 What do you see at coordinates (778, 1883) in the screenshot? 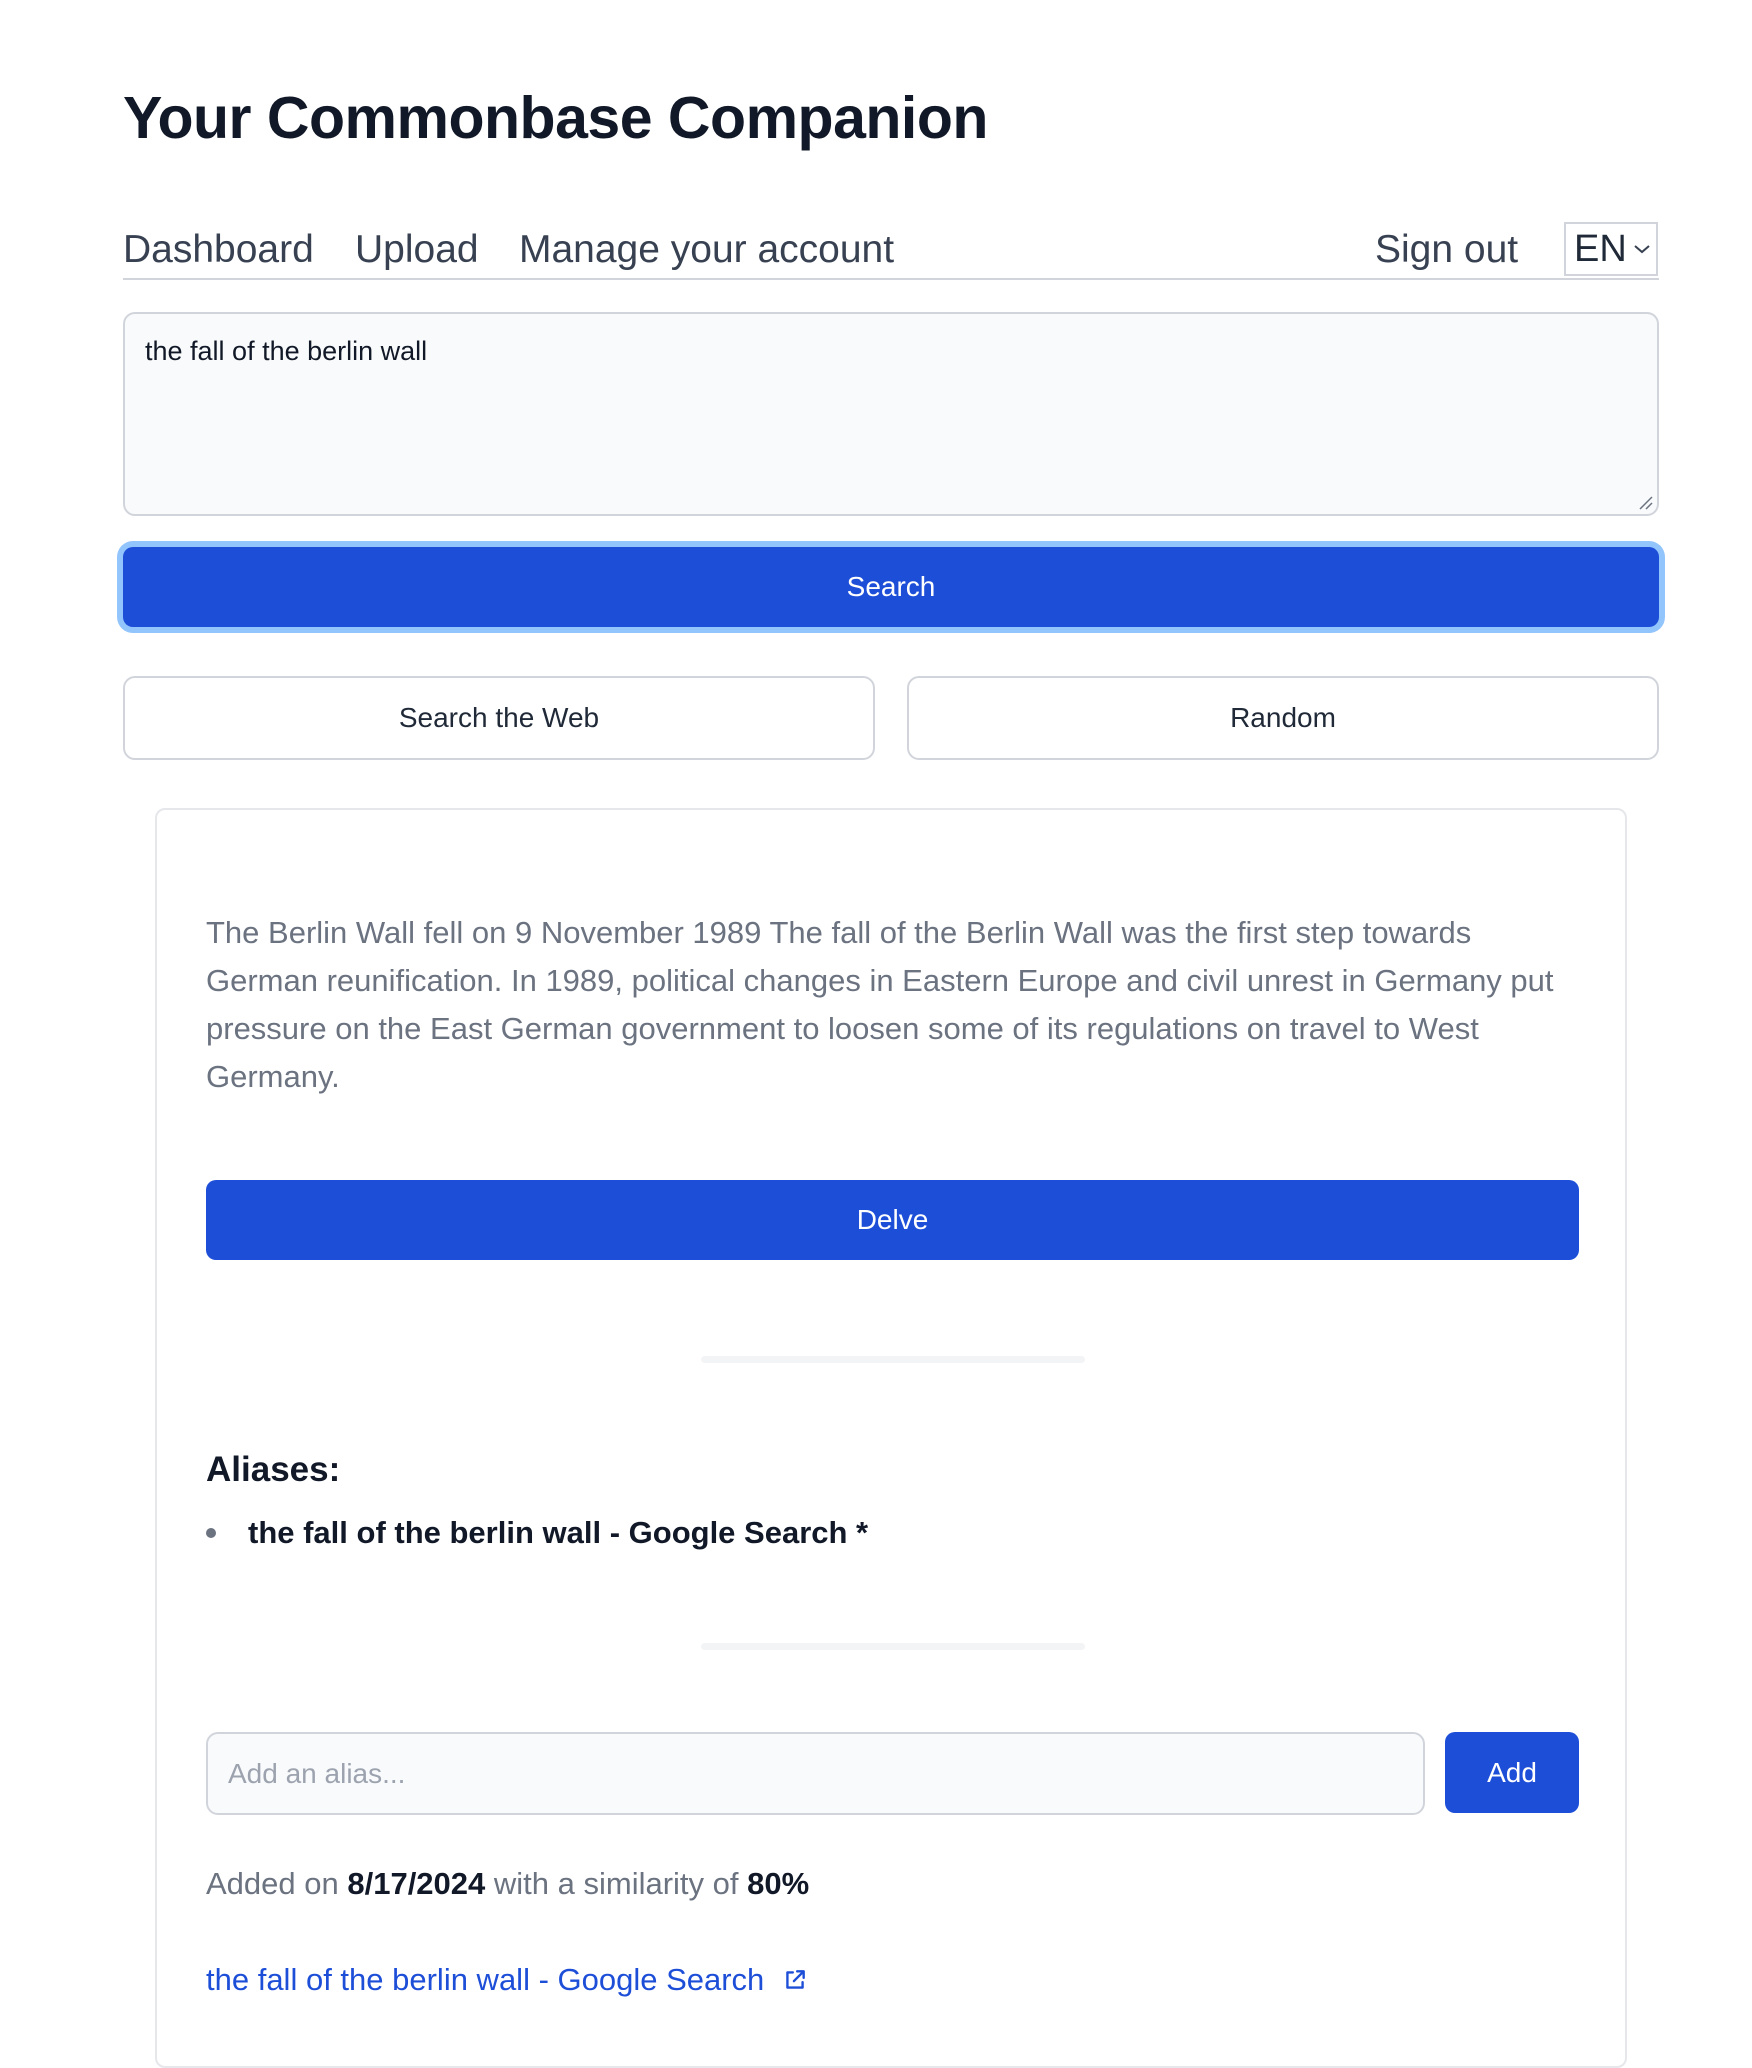
I see `similarity-value: 80%` at bounding box center [778, 1883].